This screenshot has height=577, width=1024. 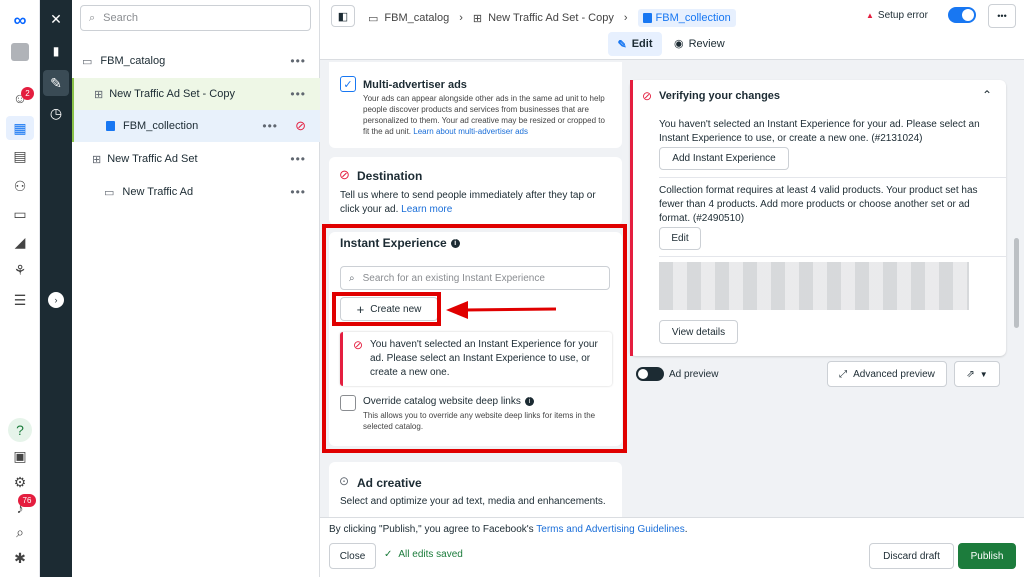 What do you see at coordinates (686, 529) in the screenshot?
I see `publish-terms-period: .` at bounding box center [686, 529].